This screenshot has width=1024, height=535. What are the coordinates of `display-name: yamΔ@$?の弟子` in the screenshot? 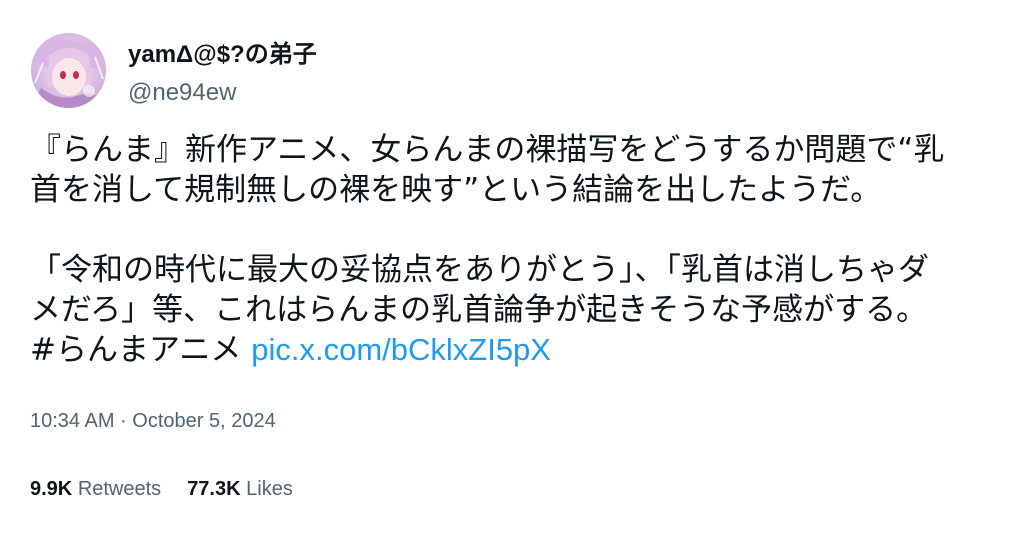 It's located at (222, 55).